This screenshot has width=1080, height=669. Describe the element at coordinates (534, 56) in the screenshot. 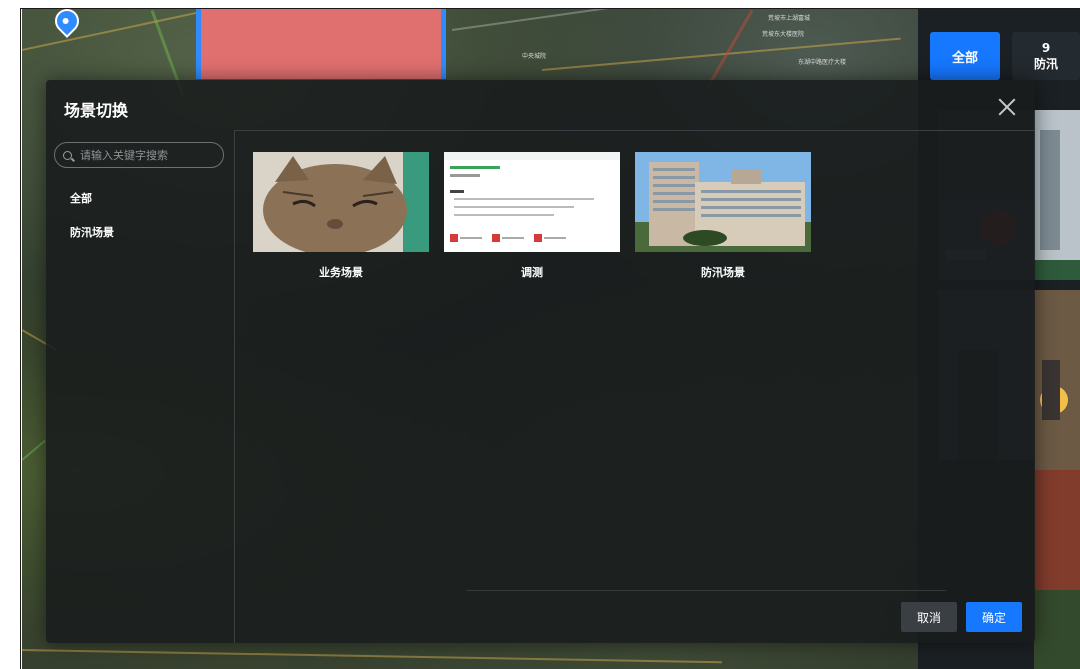

I see `map-label: 中央城院` at that location.